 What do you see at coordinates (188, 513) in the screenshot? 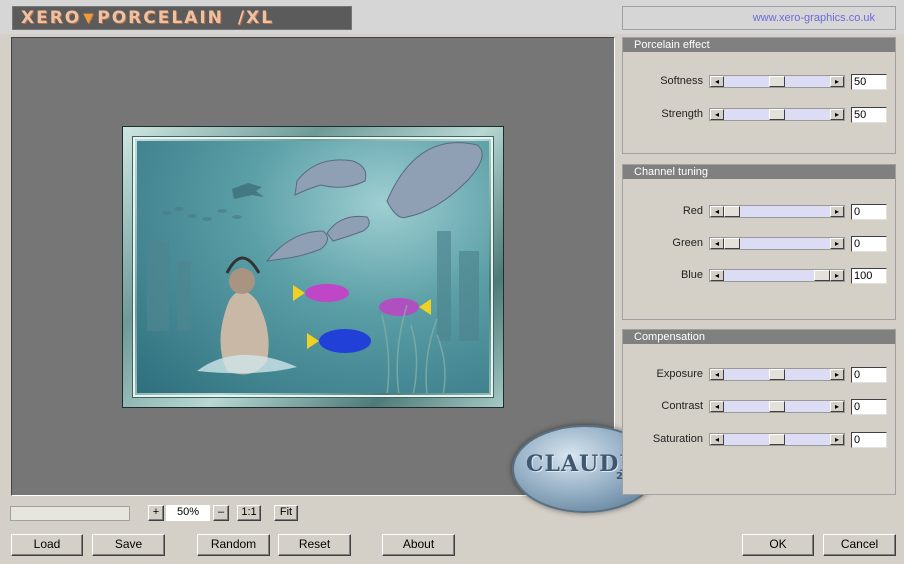
I see `zoom-level: 50%` at bounding box center [188, 513].